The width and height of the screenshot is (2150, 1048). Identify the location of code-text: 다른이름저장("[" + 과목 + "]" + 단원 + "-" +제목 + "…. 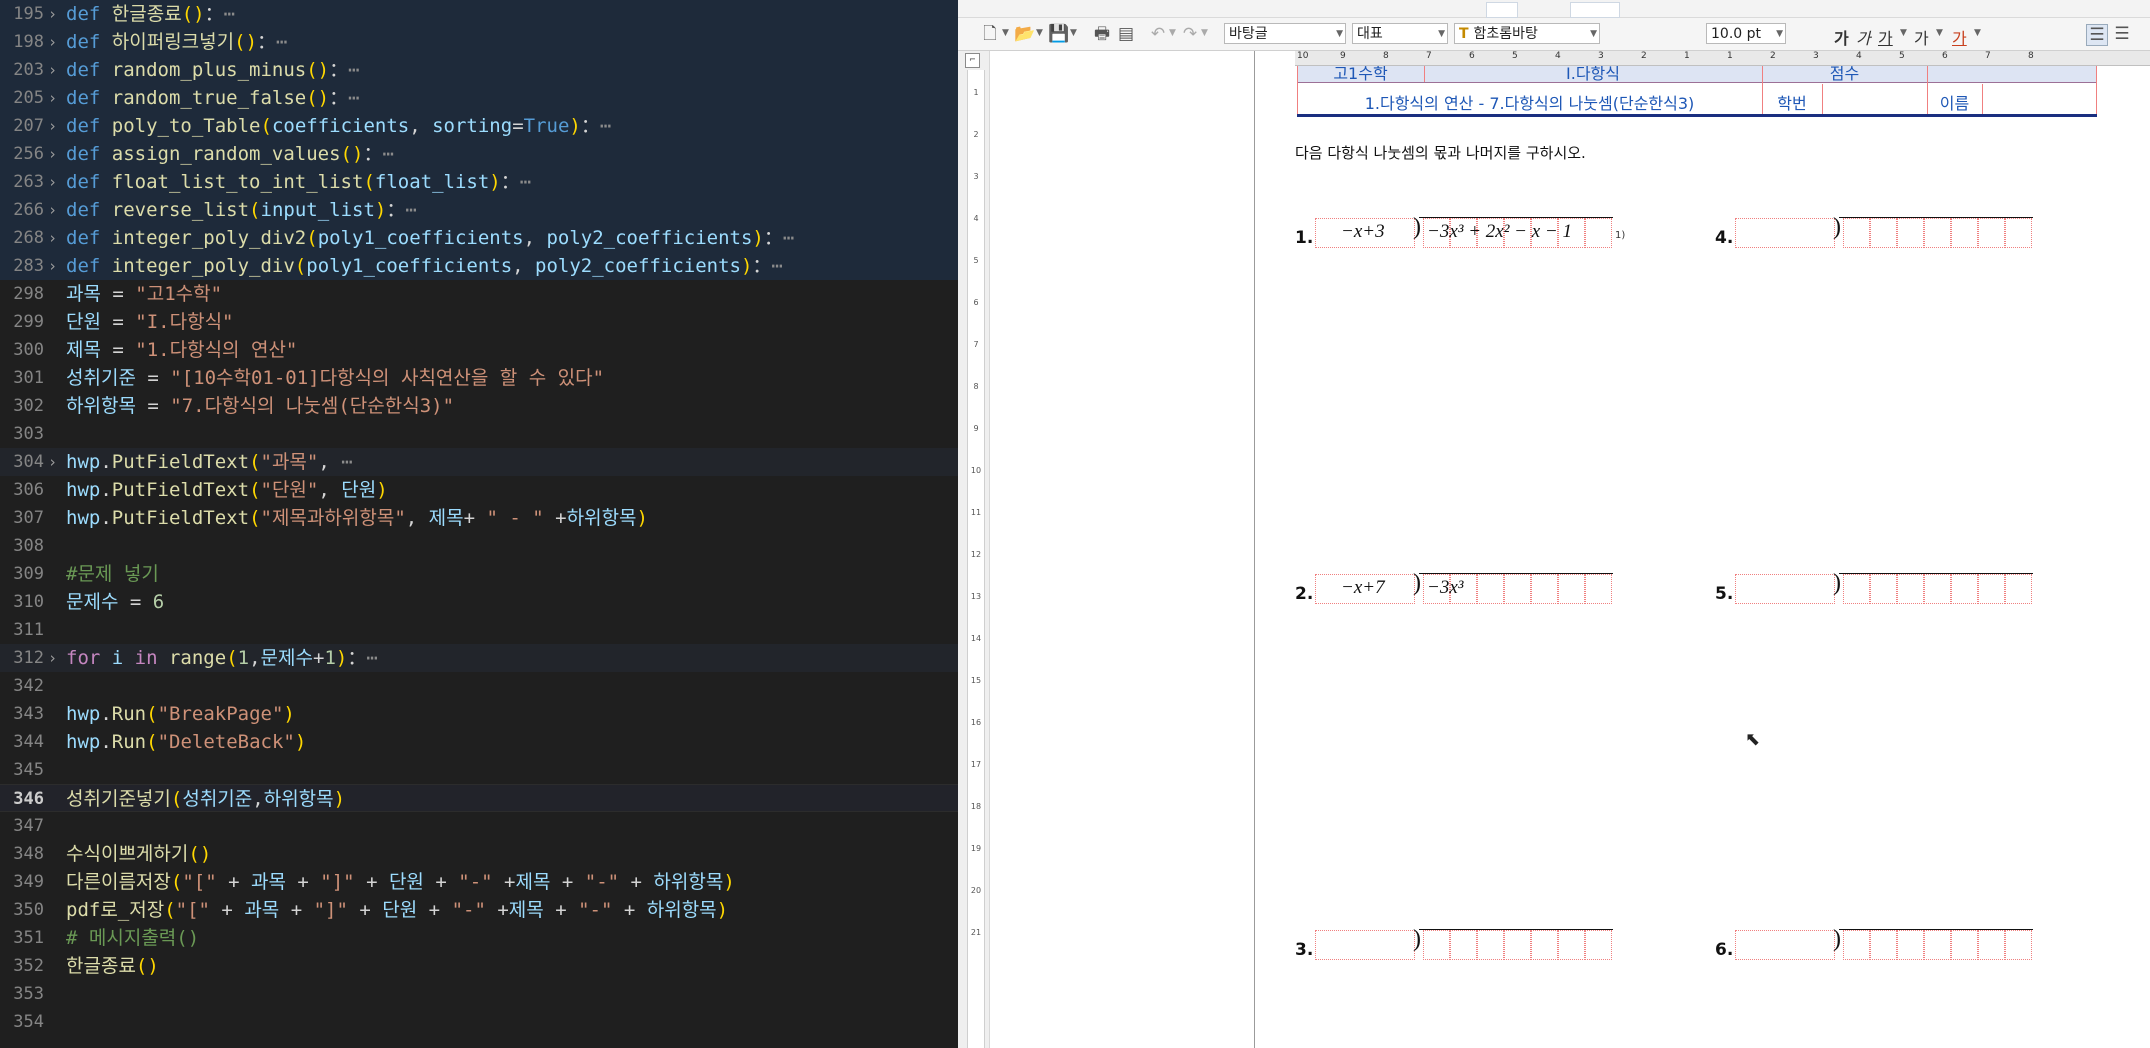
(400, 882).